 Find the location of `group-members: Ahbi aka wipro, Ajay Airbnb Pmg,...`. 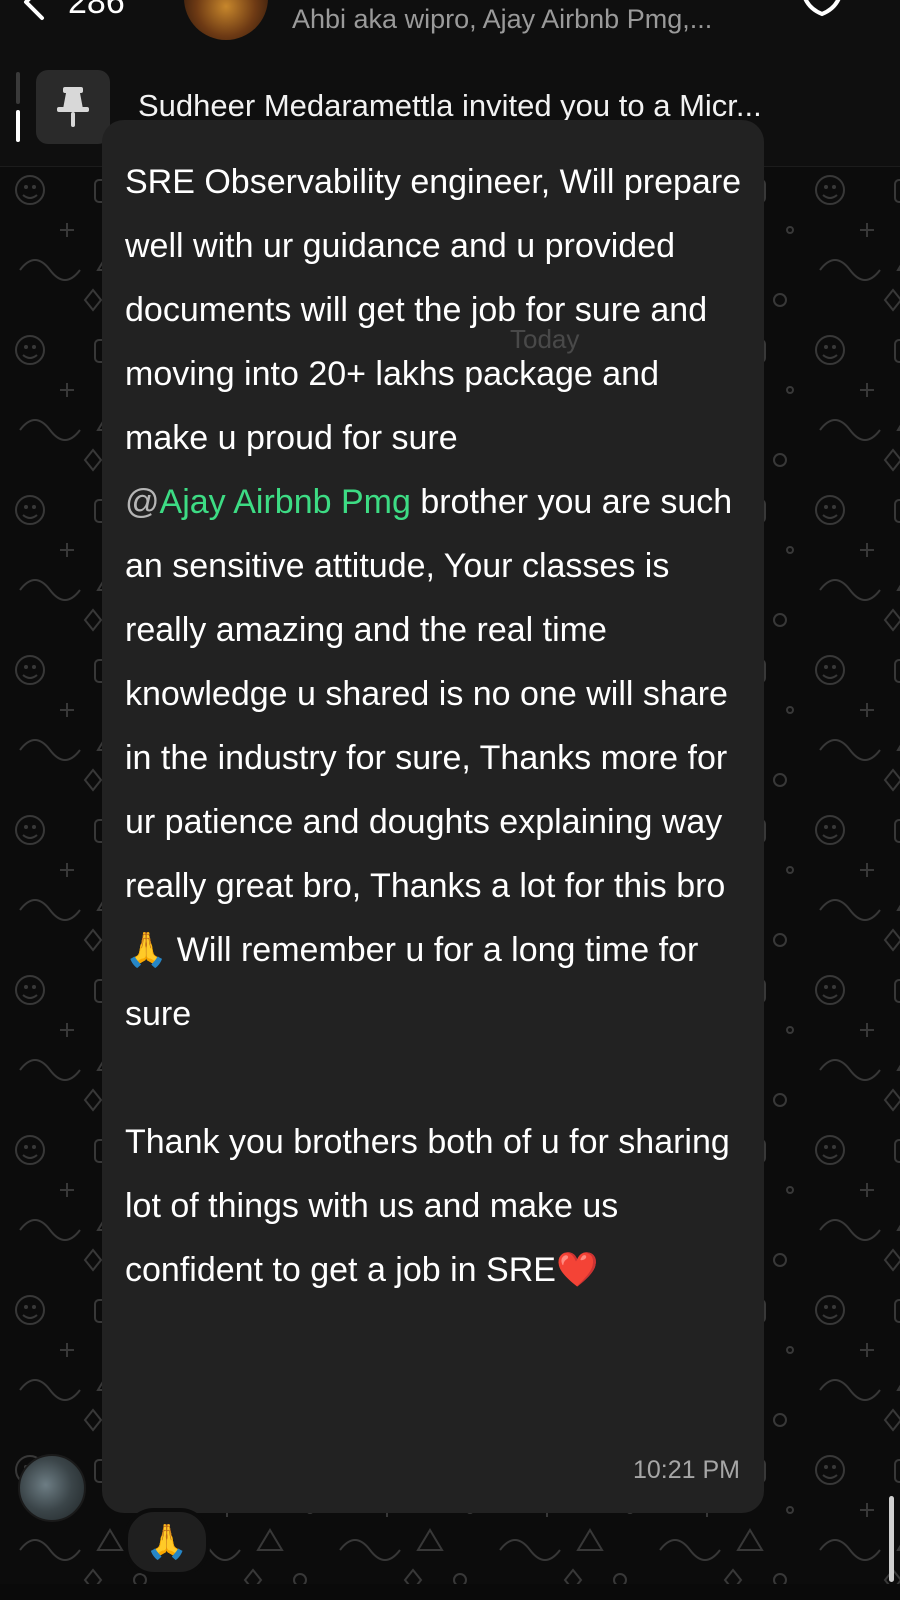

group-members: Ahbi aka wipro, Ajay Airbnb Pmg,... is located at coordinates (502, 19).